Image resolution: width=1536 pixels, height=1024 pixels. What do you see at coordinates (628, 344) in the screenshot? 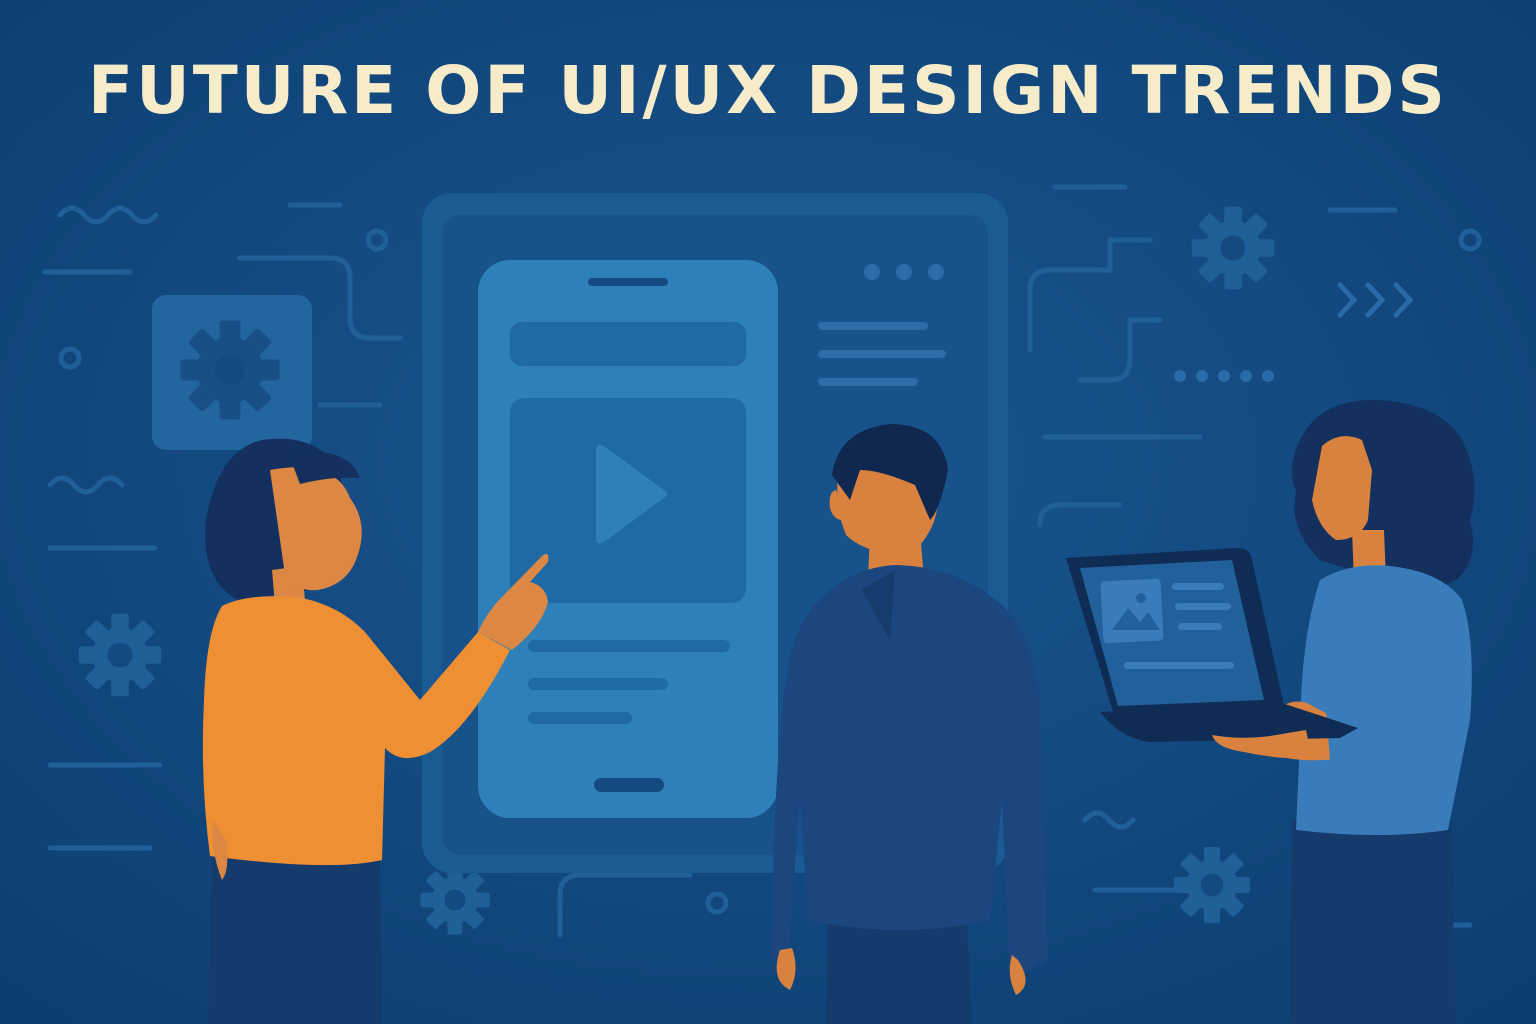
I see `phone-header-bar` at bounding box center [628, 344].